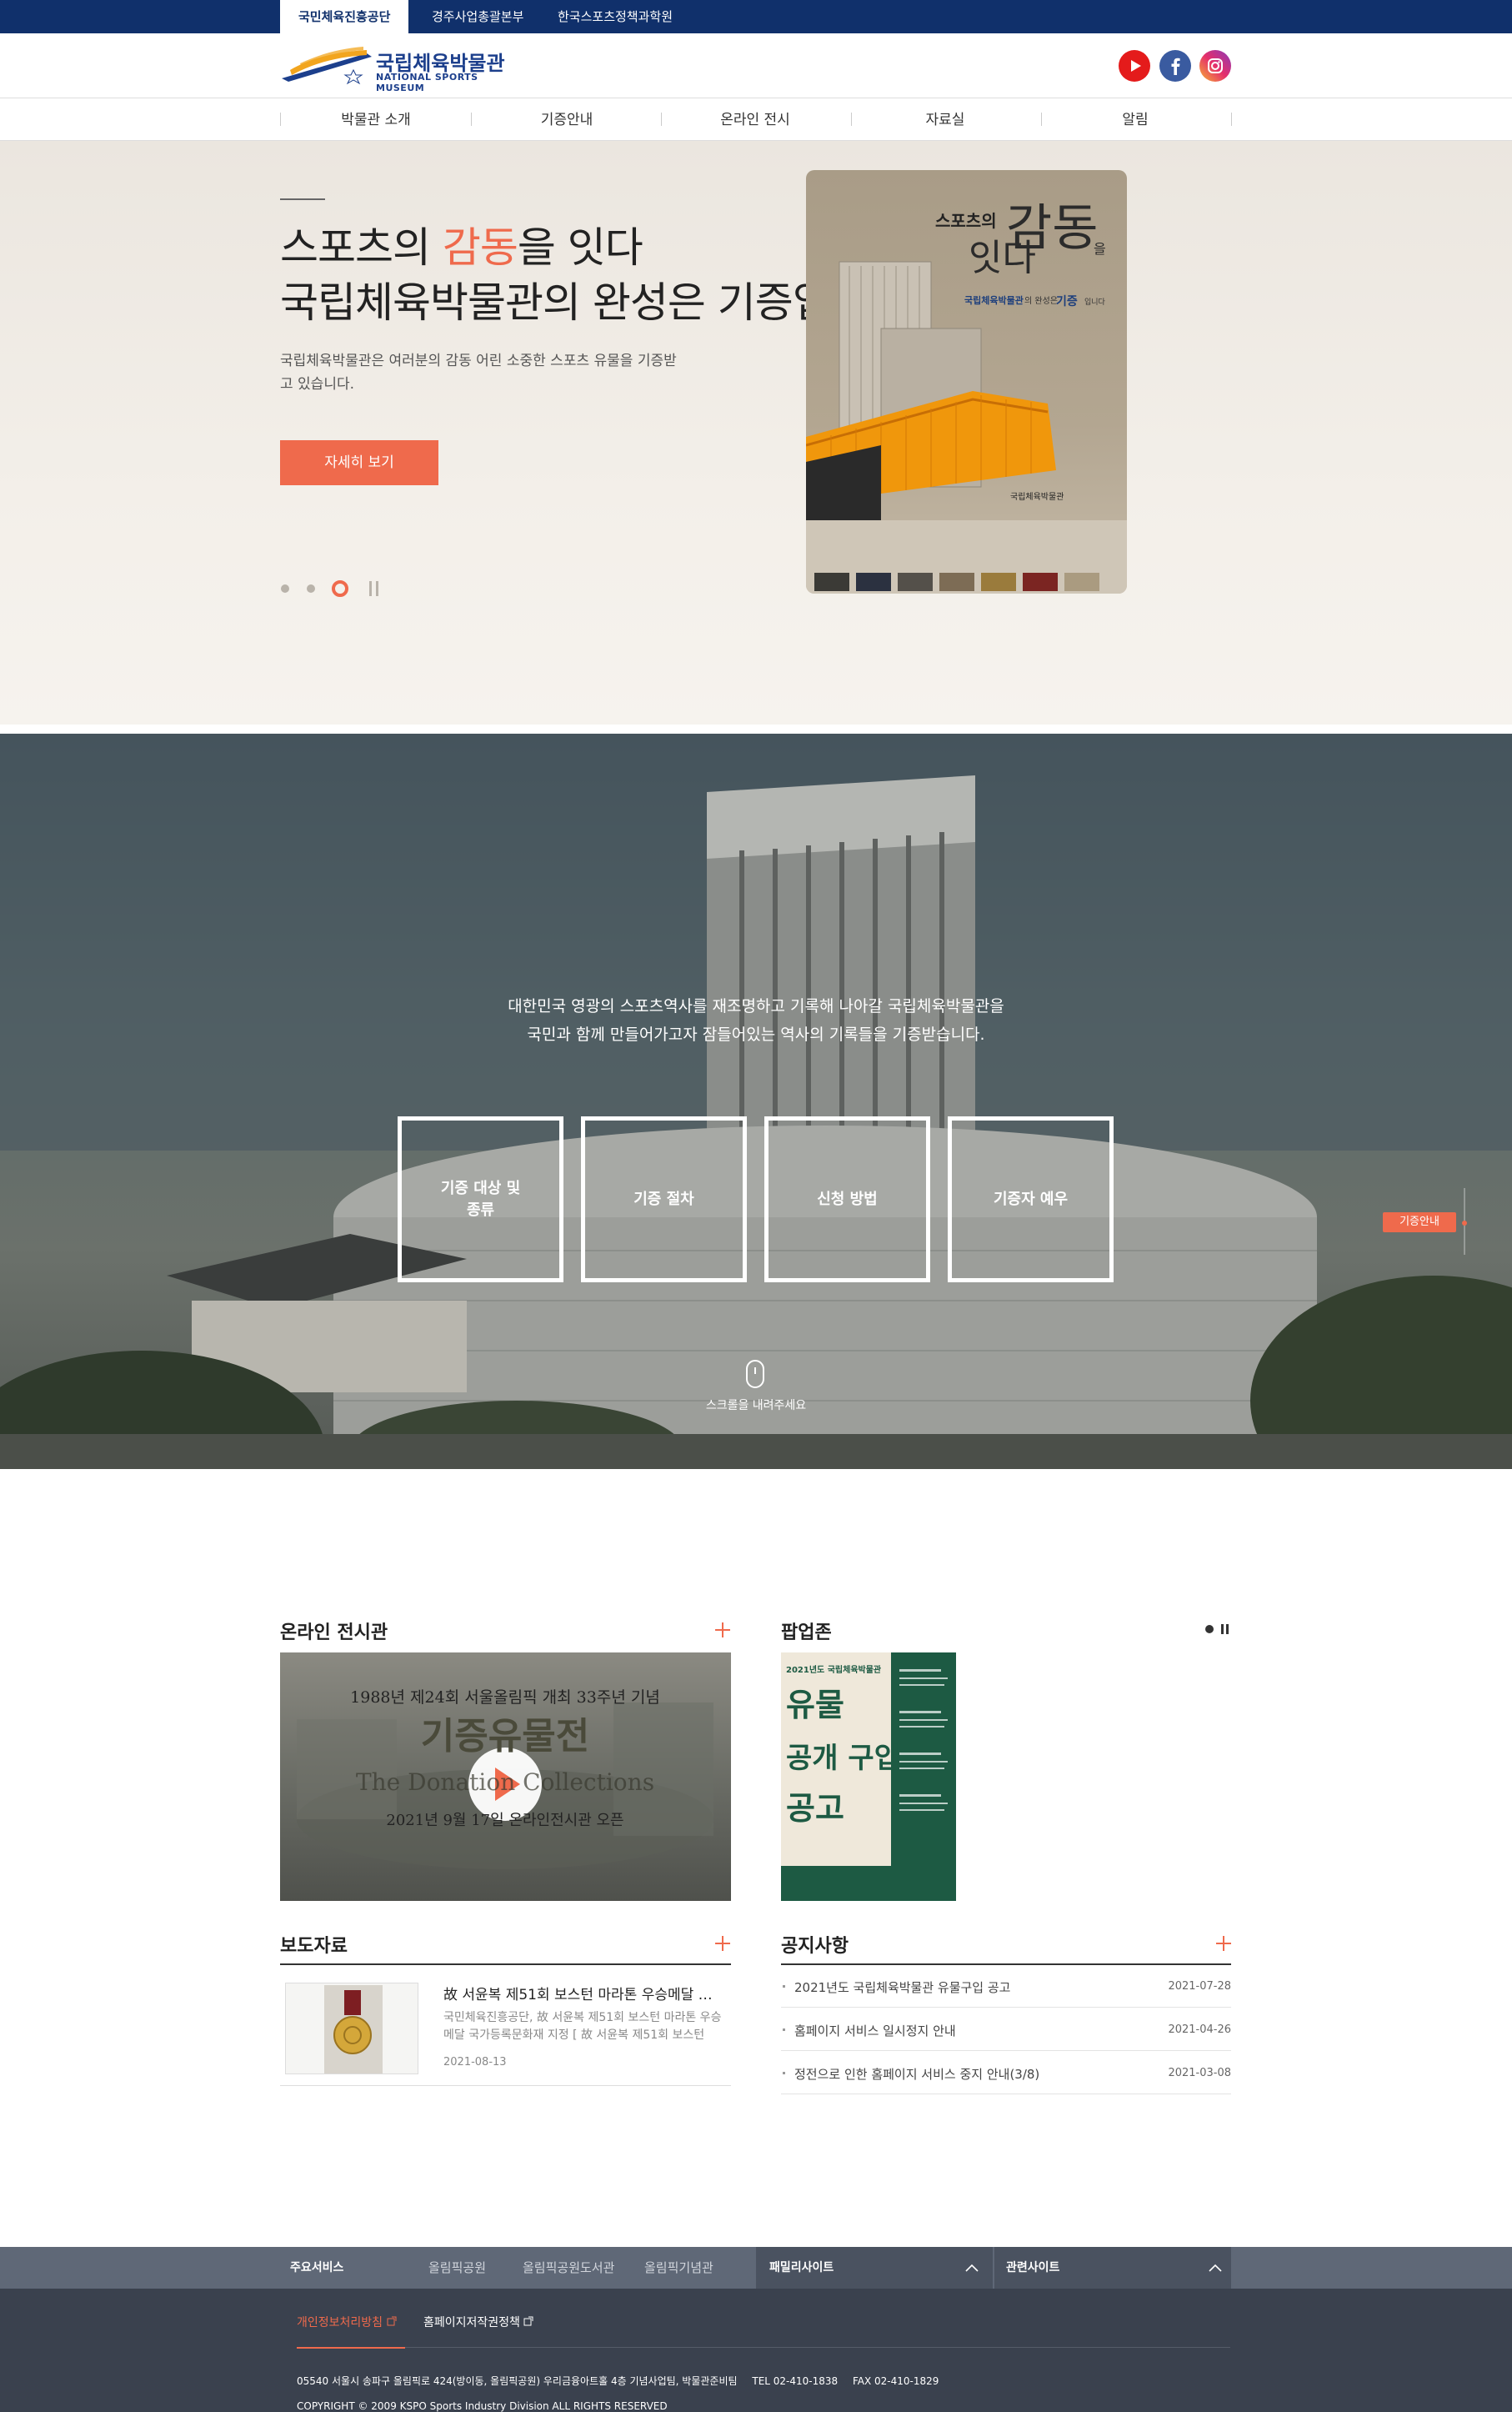 The height and width of the screenshot is (2412, 1512). Describe the element at coordinates (1135, 66) in the screenshot. I see `youtube-icon` at that location.